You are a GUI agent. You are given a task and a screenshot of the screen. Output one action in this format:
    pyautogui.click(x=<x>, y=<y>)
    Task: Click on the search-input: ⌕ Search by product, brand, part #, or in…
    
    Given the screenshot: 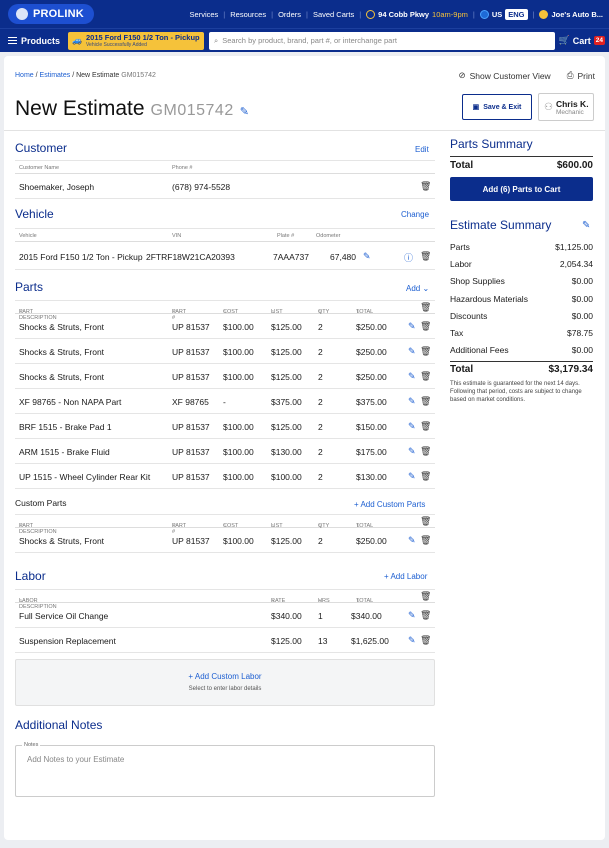 What is the action you would take?
    pyautogui.click(x=382, y=40)
    